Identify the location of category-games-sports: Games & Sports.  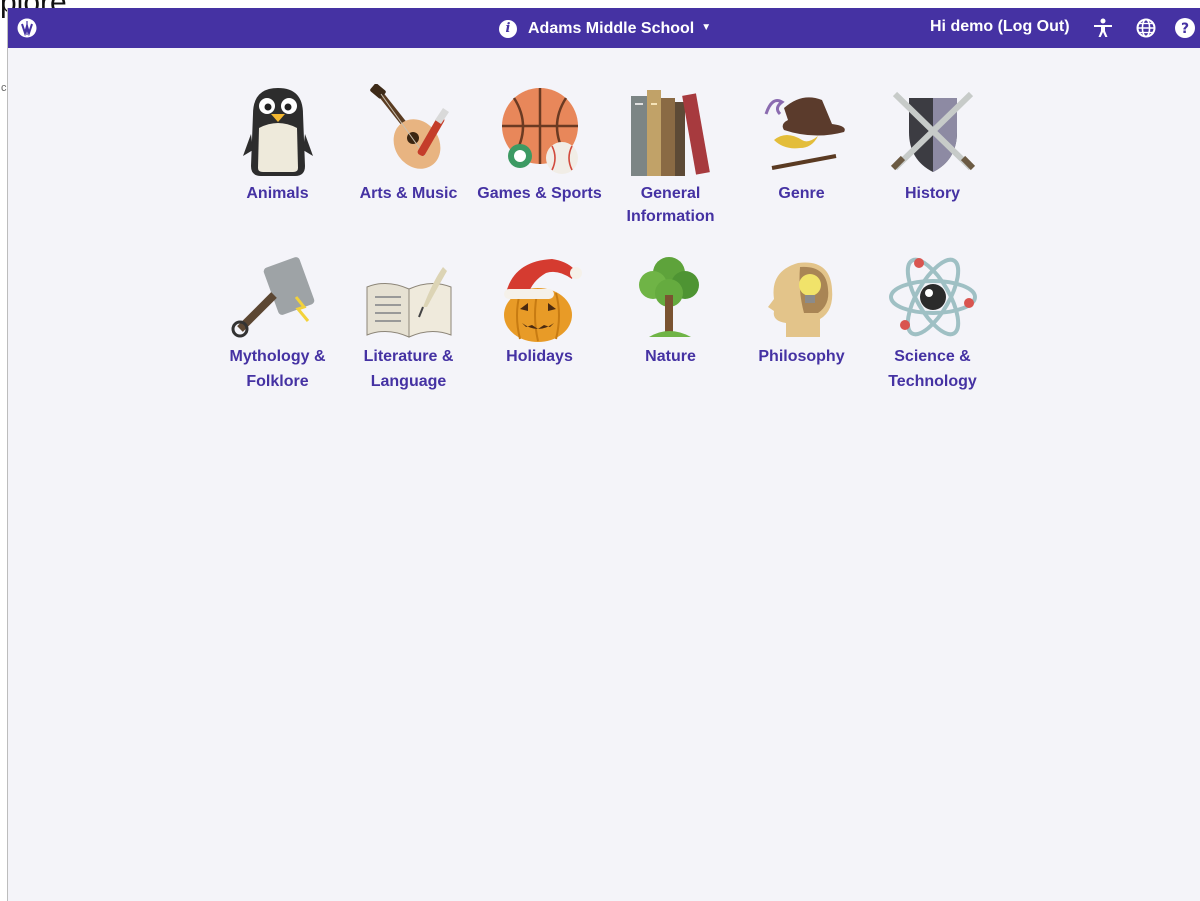
(539, 145).